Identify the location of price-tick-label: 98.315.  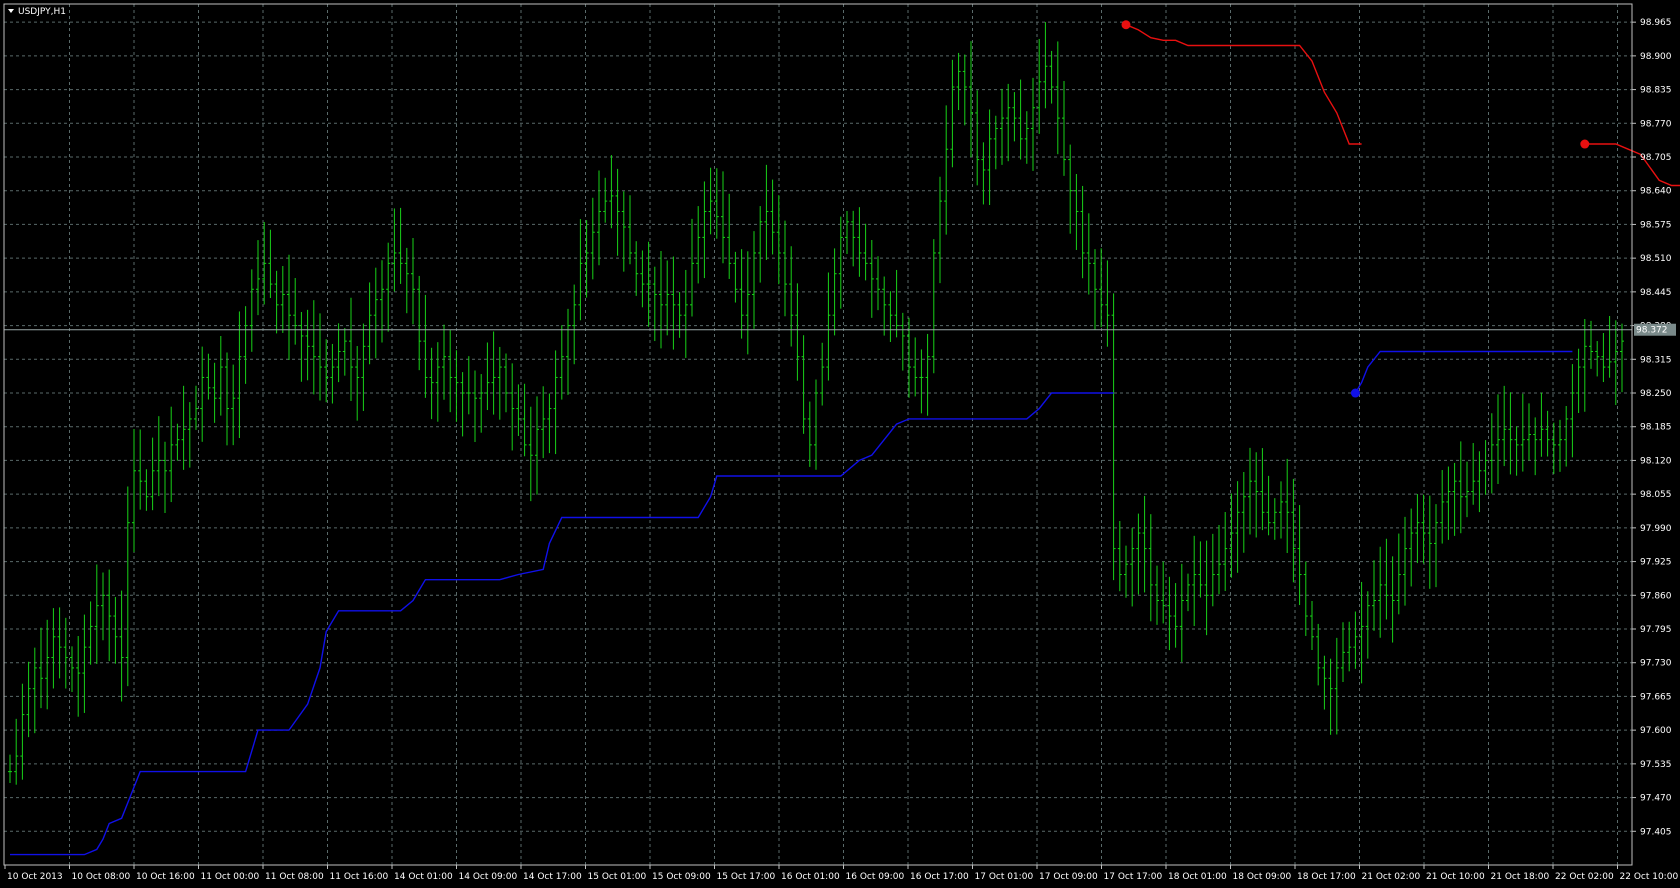
(1656, 360).